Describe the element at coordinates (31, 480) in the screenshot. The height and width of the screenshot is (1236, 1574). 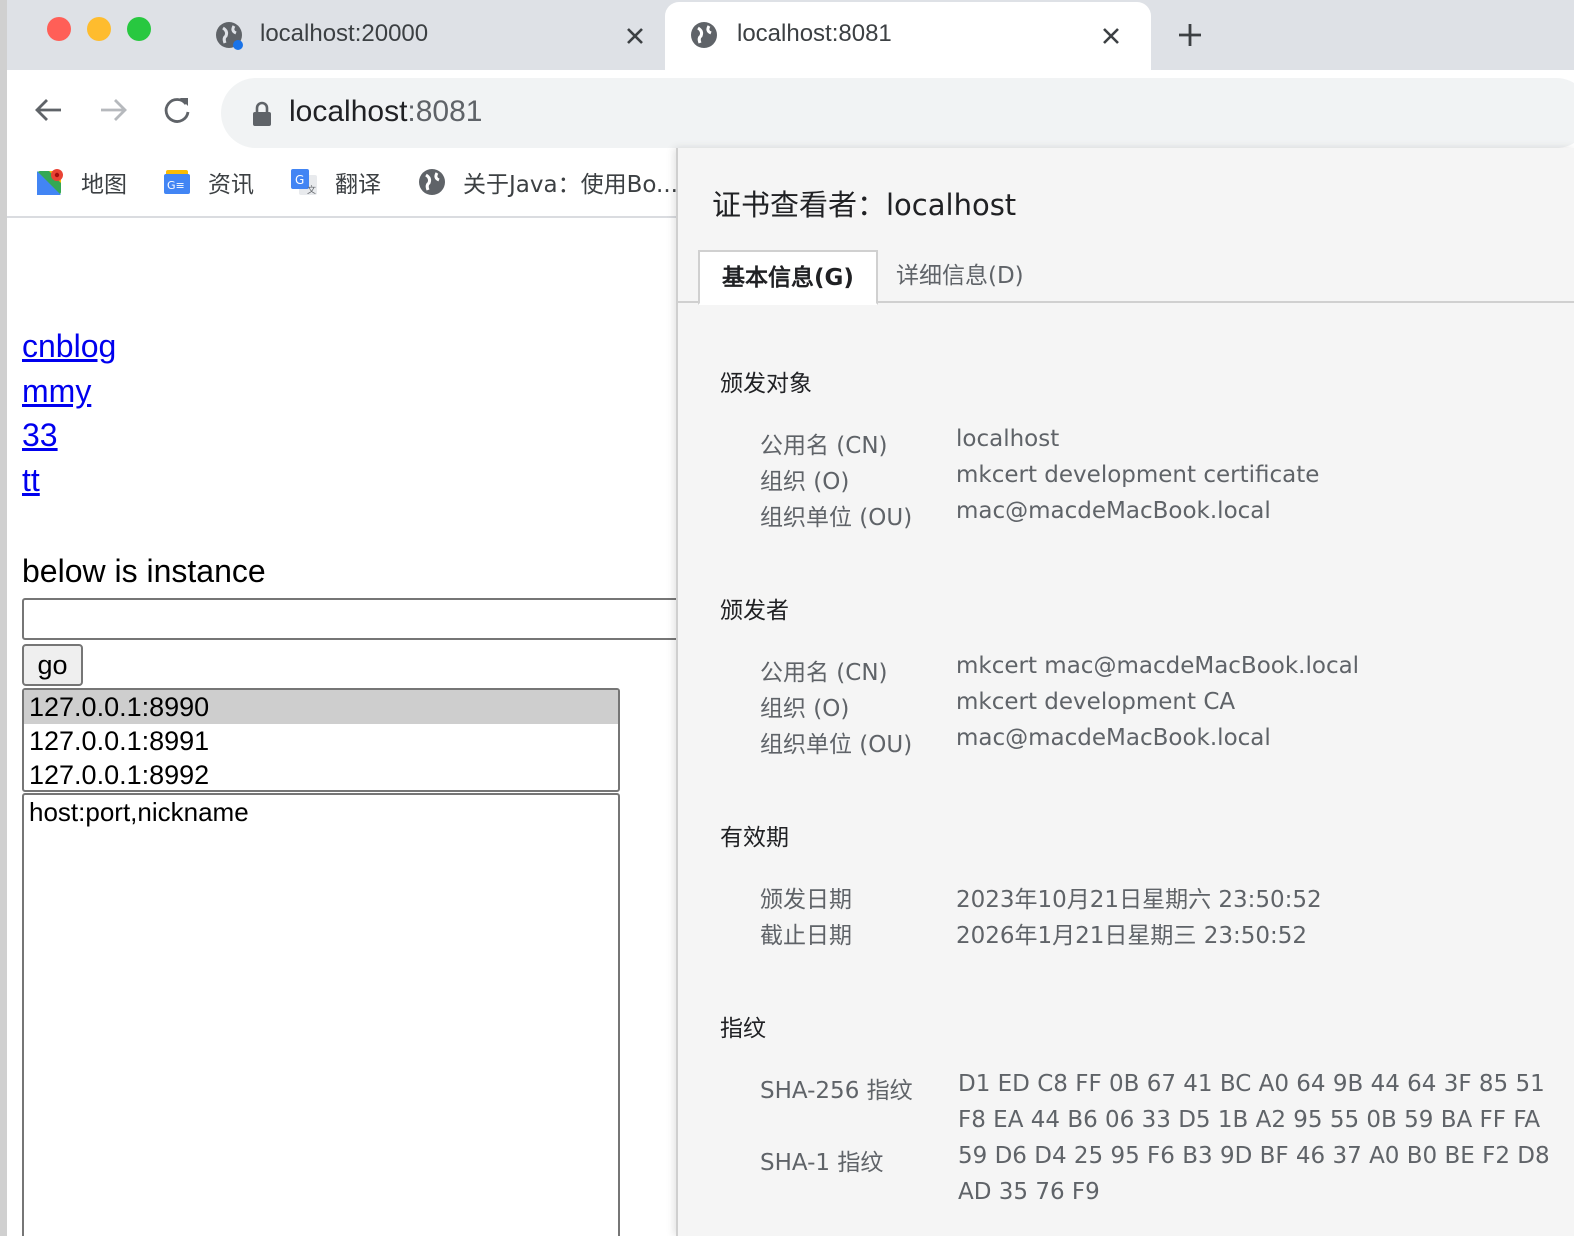
I see `link-tt: tt` at that location.